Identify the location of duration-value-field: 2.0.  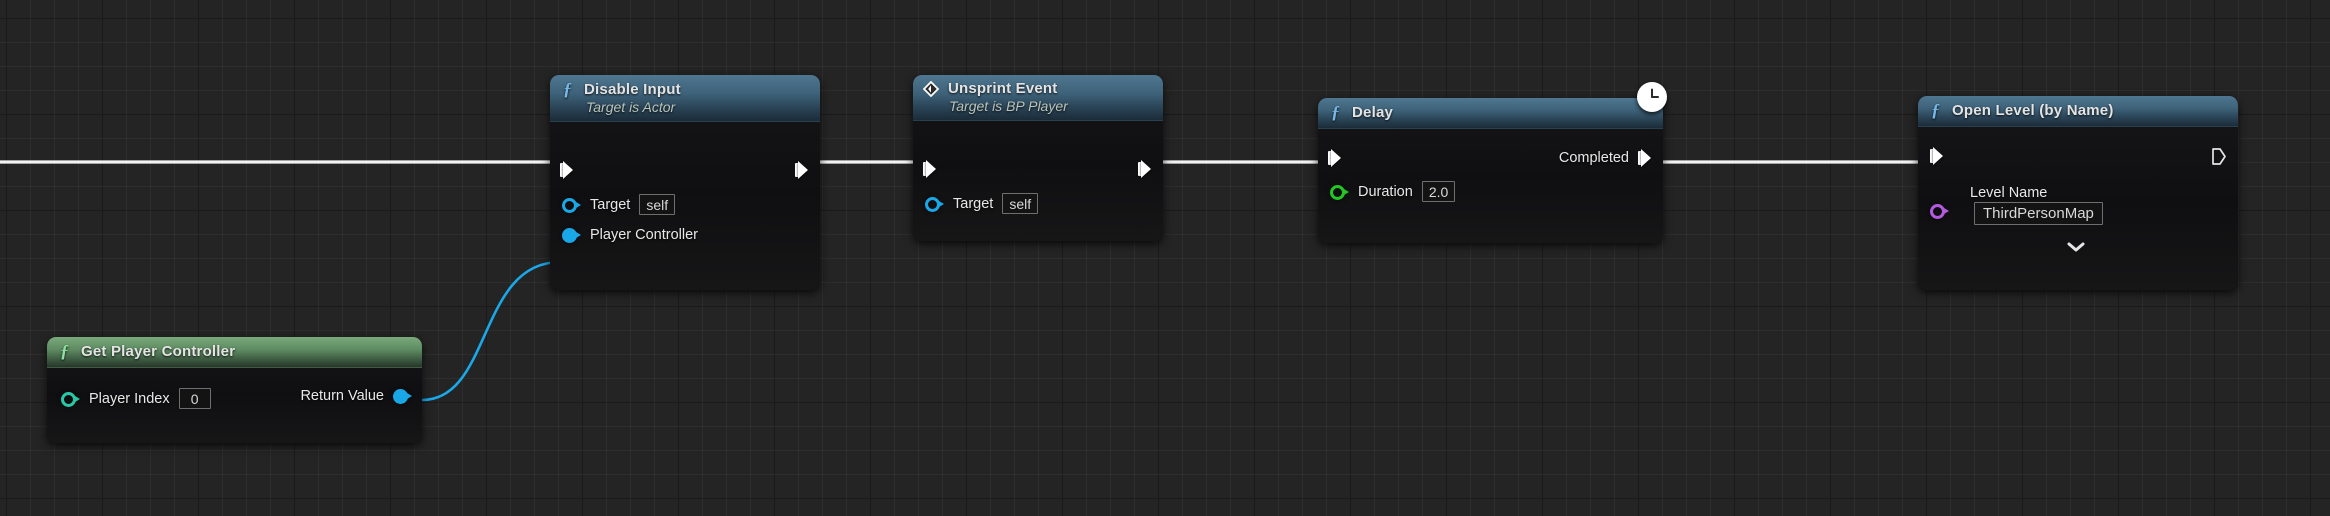
(1438, 191).